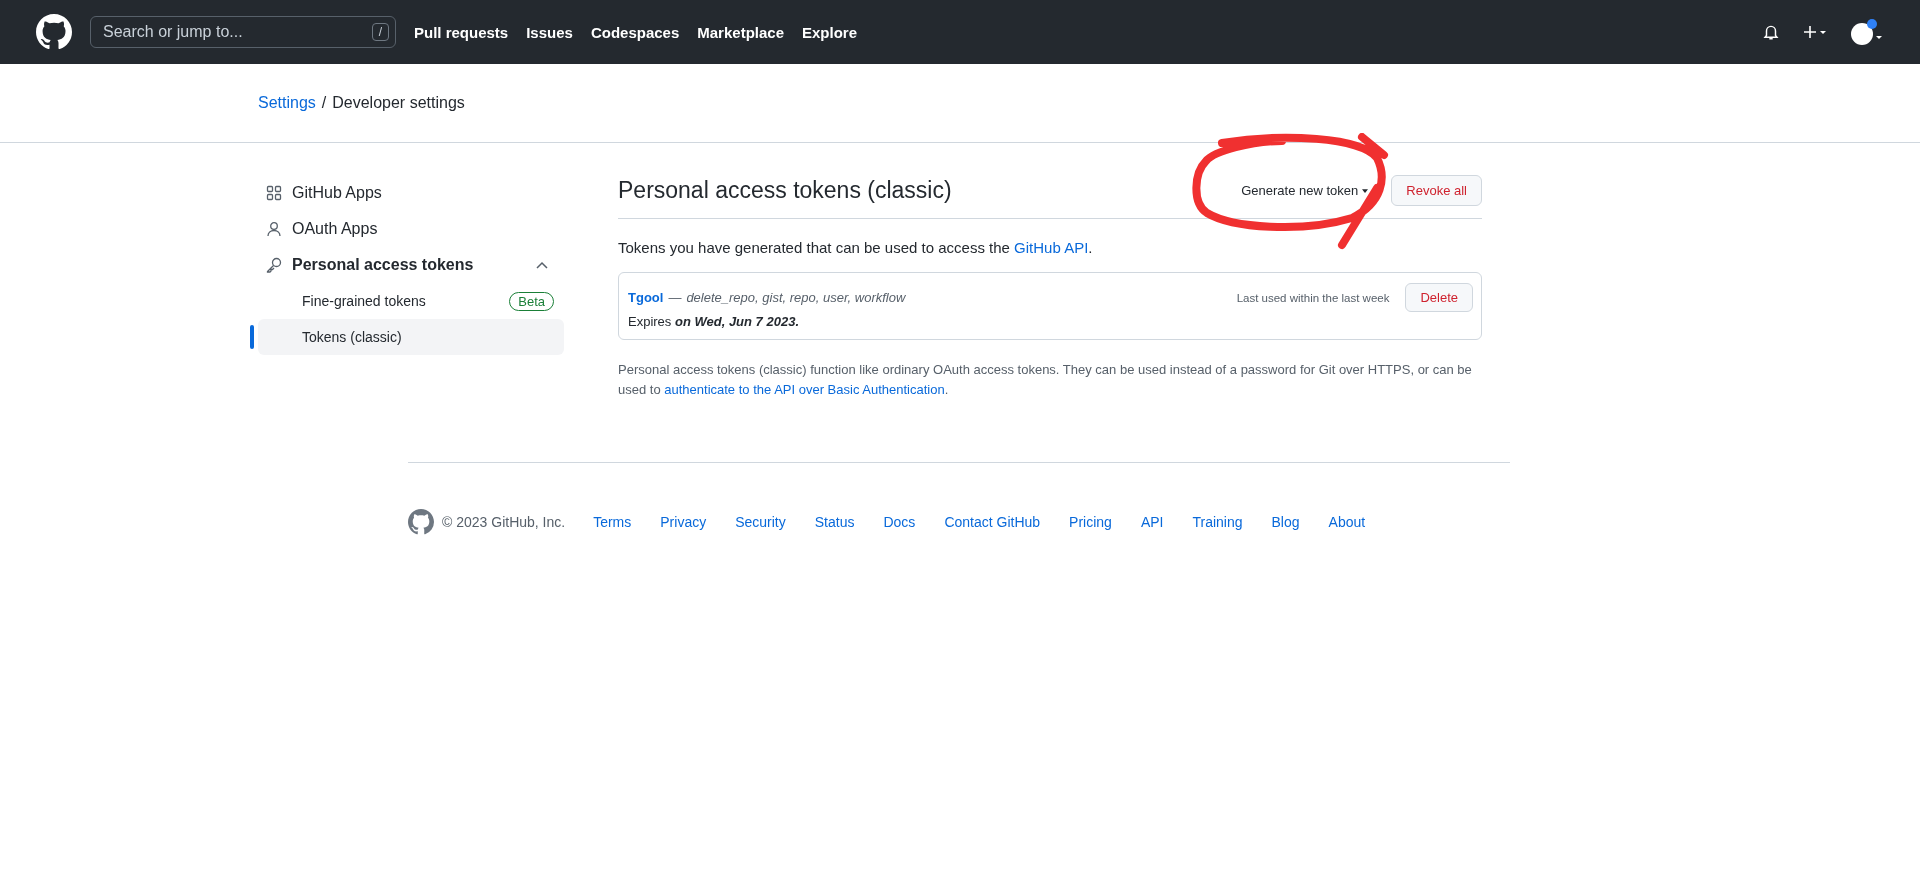 This screenshot has height=869, width=1920. What do you see at coordinates (646, 297) in the screenshot?
I see `token-name-link: Tgool` at bounding box center [646, 297].